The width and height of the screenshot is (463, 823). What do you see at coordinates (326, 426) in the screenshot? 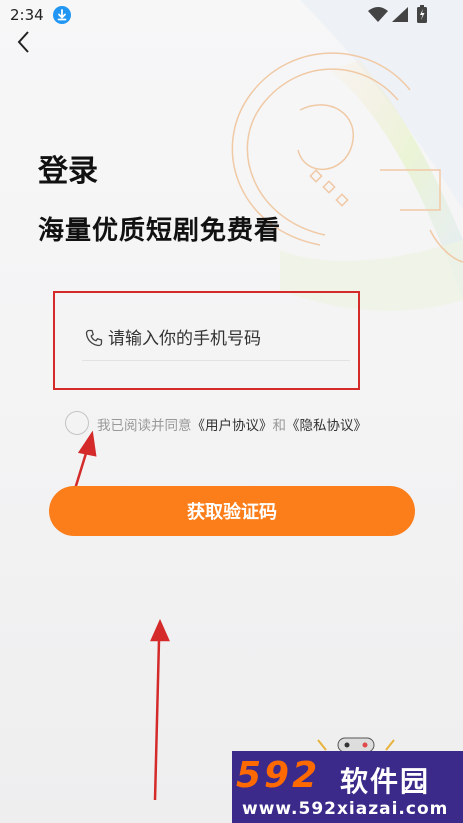
I see `privacy-policy-link: 《隐私协议》` at bounding box center [326, 426].